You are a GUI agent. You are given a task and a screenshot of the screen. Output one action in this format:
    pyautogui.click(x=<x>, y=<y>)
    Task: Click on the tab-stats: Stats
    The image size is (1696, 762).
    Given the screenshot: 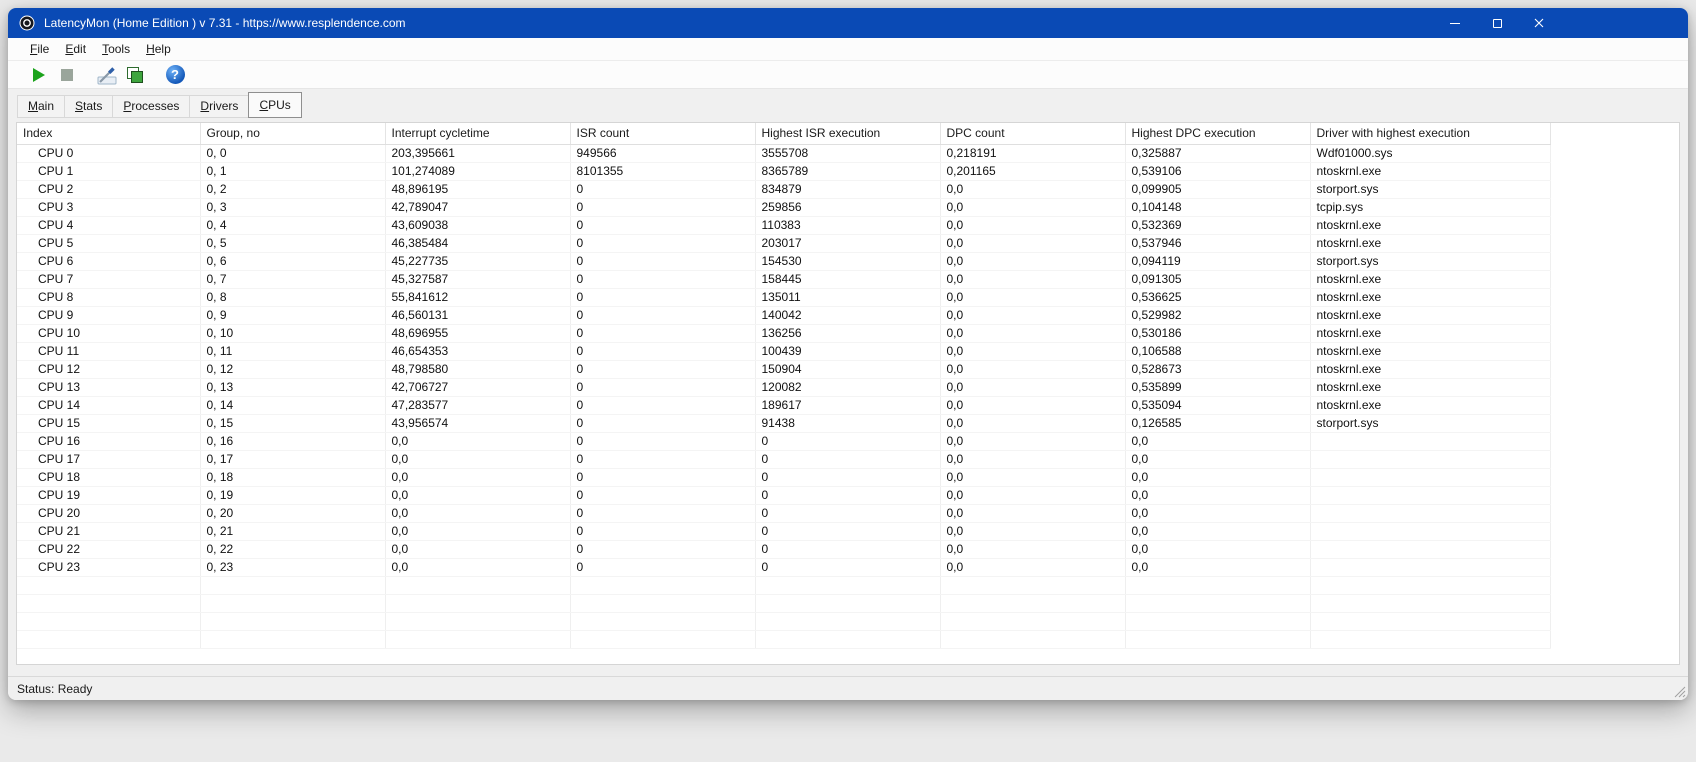 What is the action you would take?
    pyautogui.click(x=89, y=106)
    